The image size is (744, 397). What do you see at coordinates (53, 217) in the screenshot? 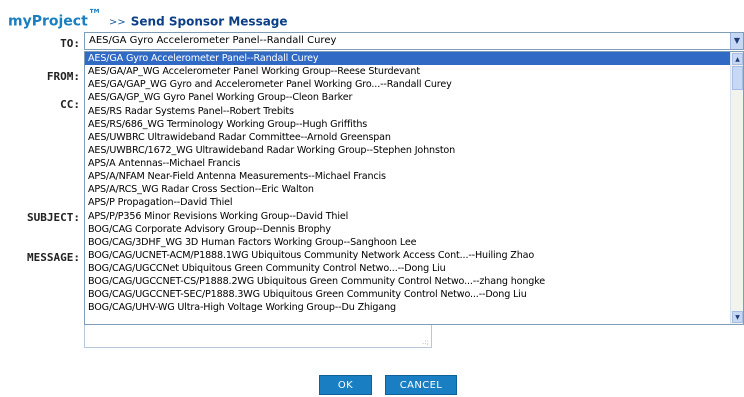
I see `subject-label: SUBJECT:` at bounding box center [53, 217].